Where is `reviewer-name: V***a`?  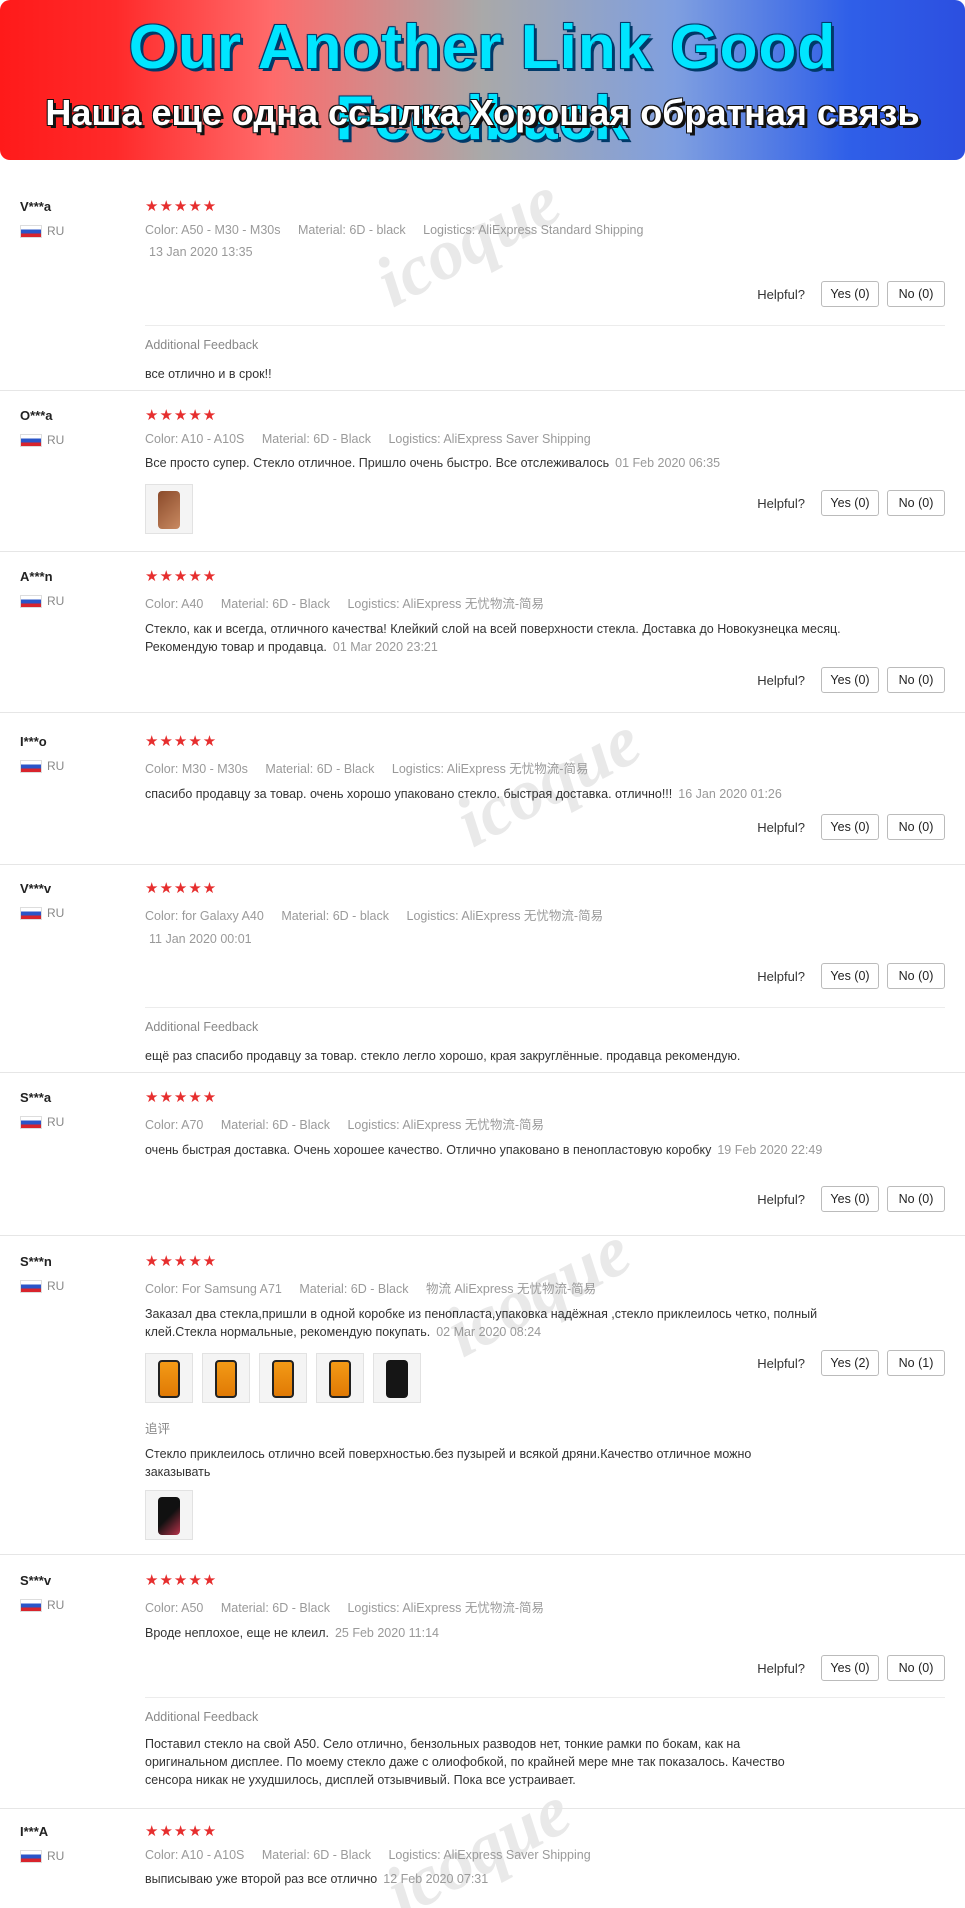 reviewer-name: V***a is located at coordinates (36, 206).